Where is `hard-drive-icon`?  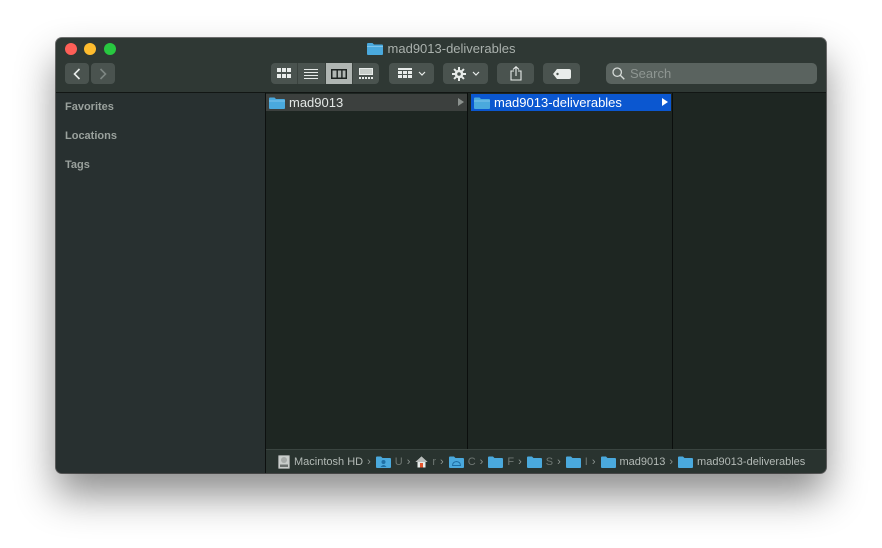 hard-drive-icon is located at coordinates (284, 461).